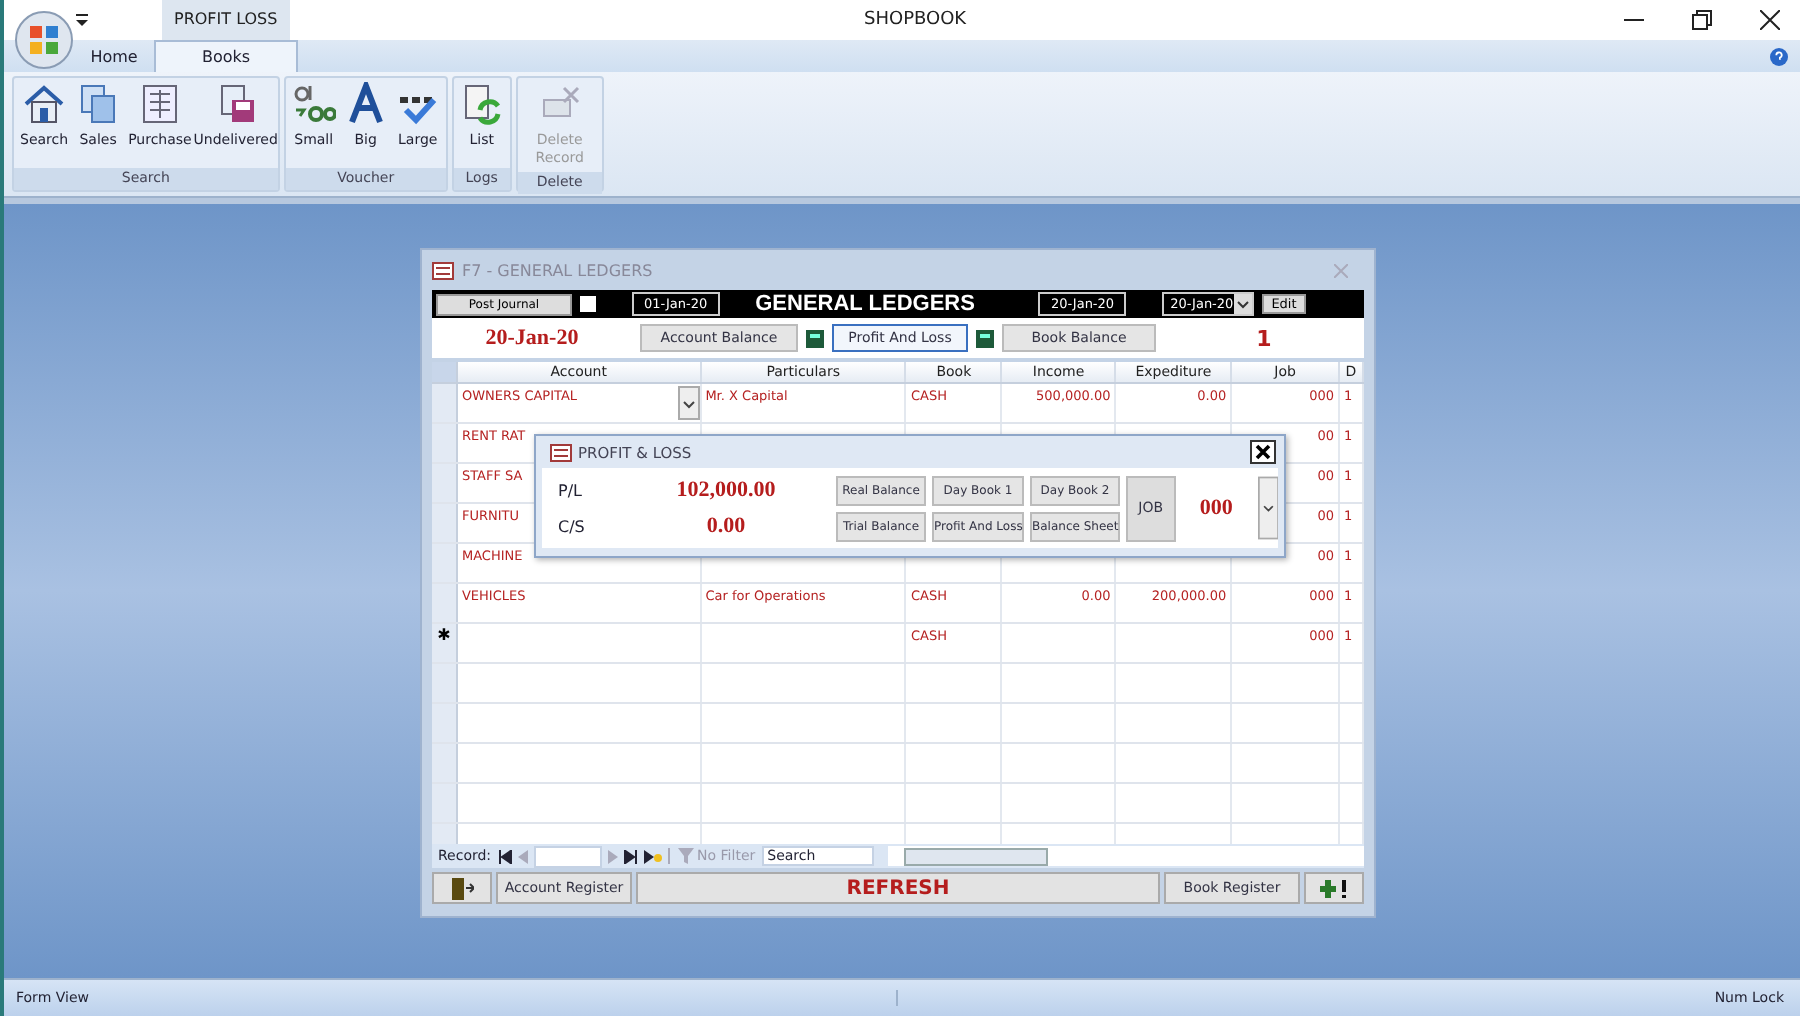 This screenshot has width=1800, height=1016. I want to click on window-title: SHOPBOOK, so click(915, 20).